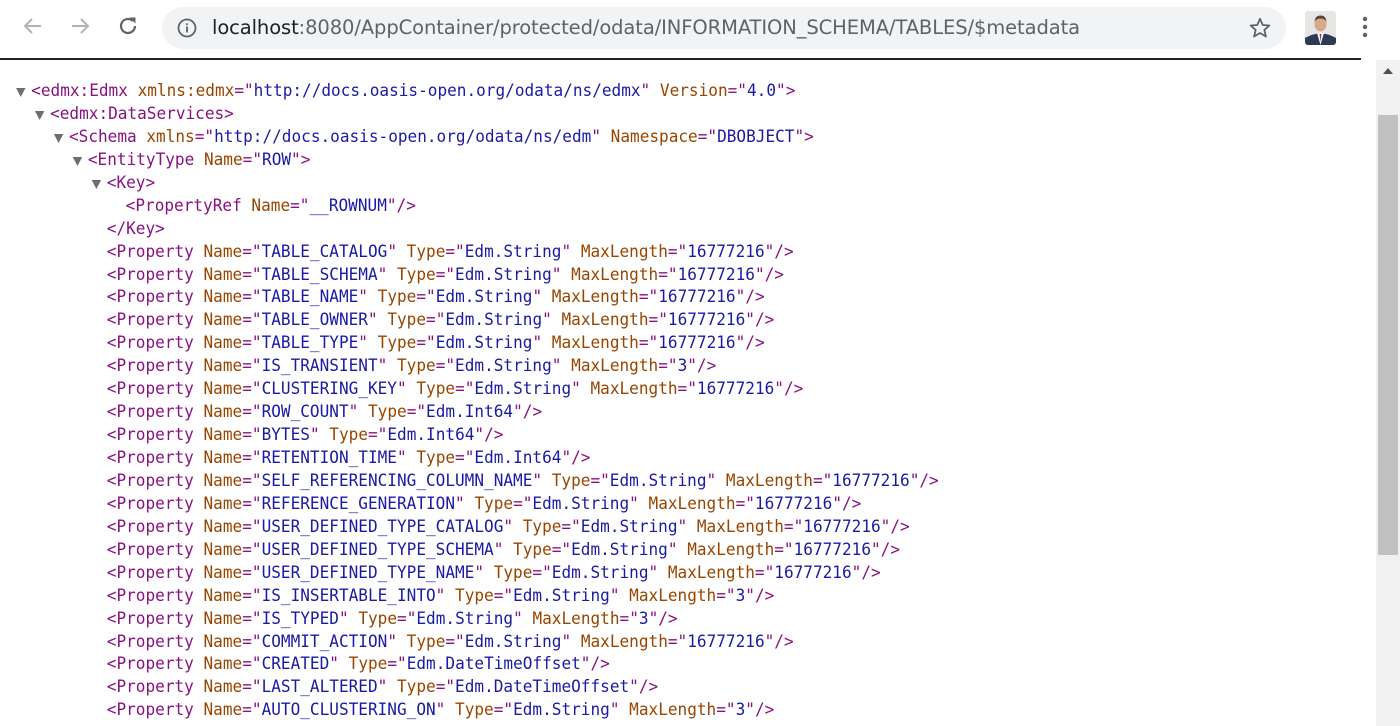  I want to click on xml-val-token: 3, so click(740, 595).